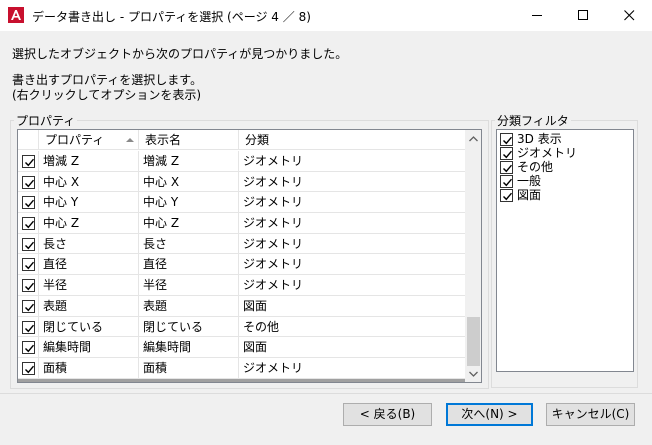  Describe the element at coordinates (241, 223) in the screenshot. I see `table-row: 中心 Z 中心 Z ジオメトリ` at that location.